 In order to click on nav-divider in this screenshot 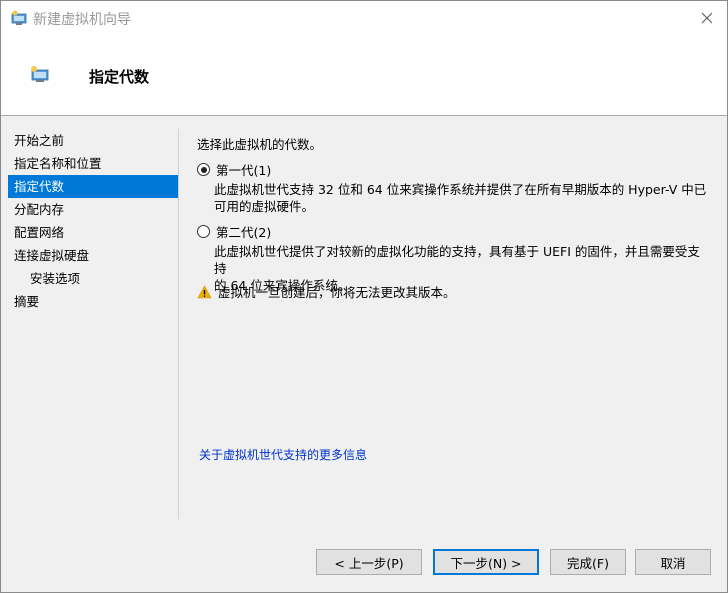, I will do `click(178, 324)`.